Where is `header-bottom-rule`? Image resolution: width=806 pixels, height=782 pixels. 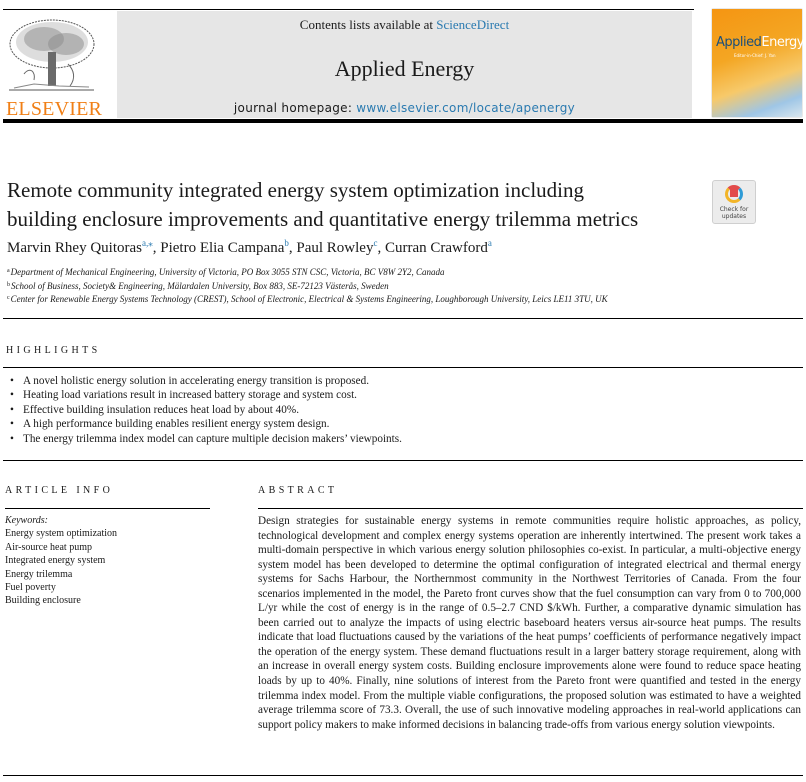
header-bottom-rule is located at coordinates (403, 121).